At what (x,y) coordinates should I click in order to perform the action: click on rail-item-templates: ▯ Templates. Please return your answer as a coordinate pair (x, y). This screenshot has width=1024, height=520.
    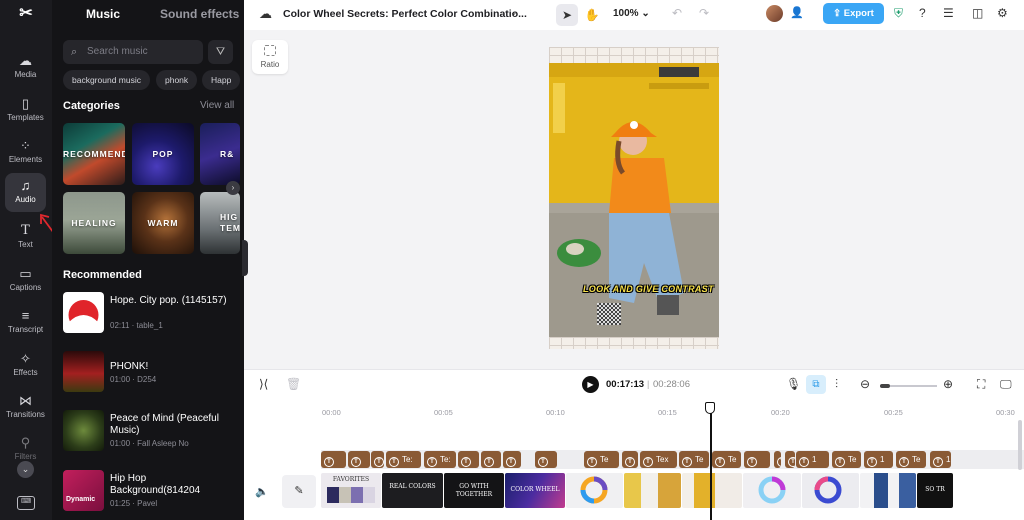
    Looking at the image, I should click on (25, 111).